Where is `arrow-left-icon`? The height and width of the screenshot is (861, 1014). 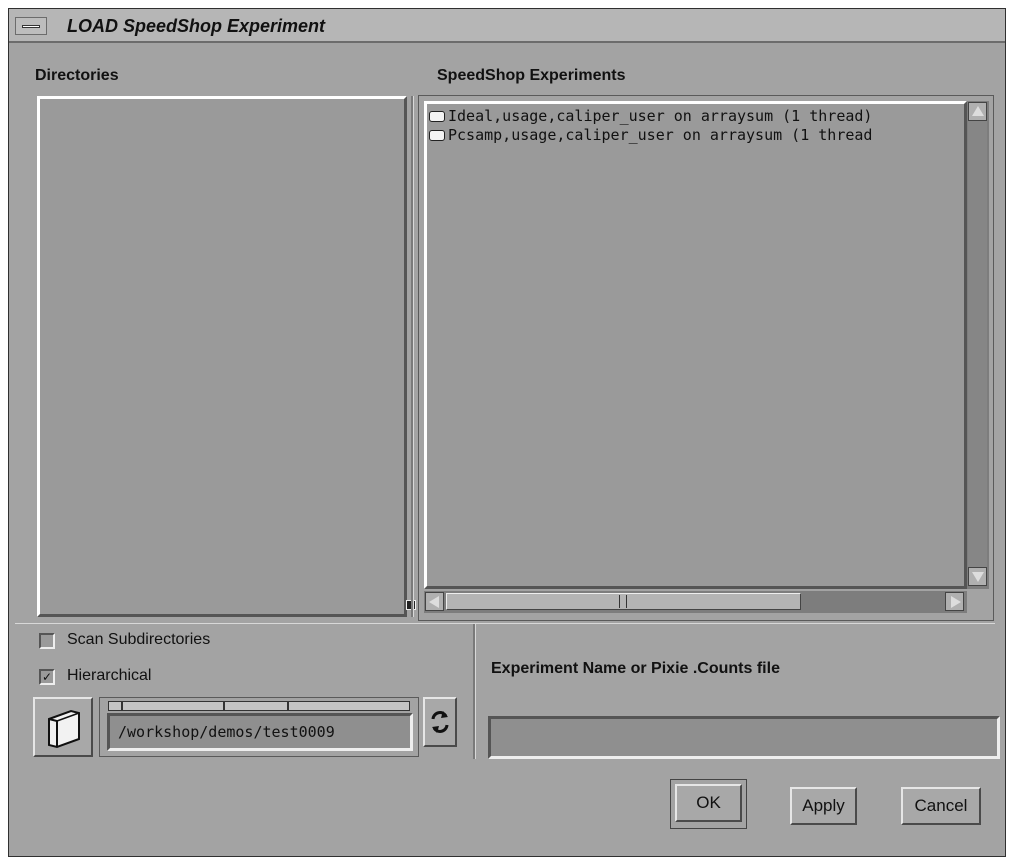
arrow-left-icon is located at coordinates (434, 602).